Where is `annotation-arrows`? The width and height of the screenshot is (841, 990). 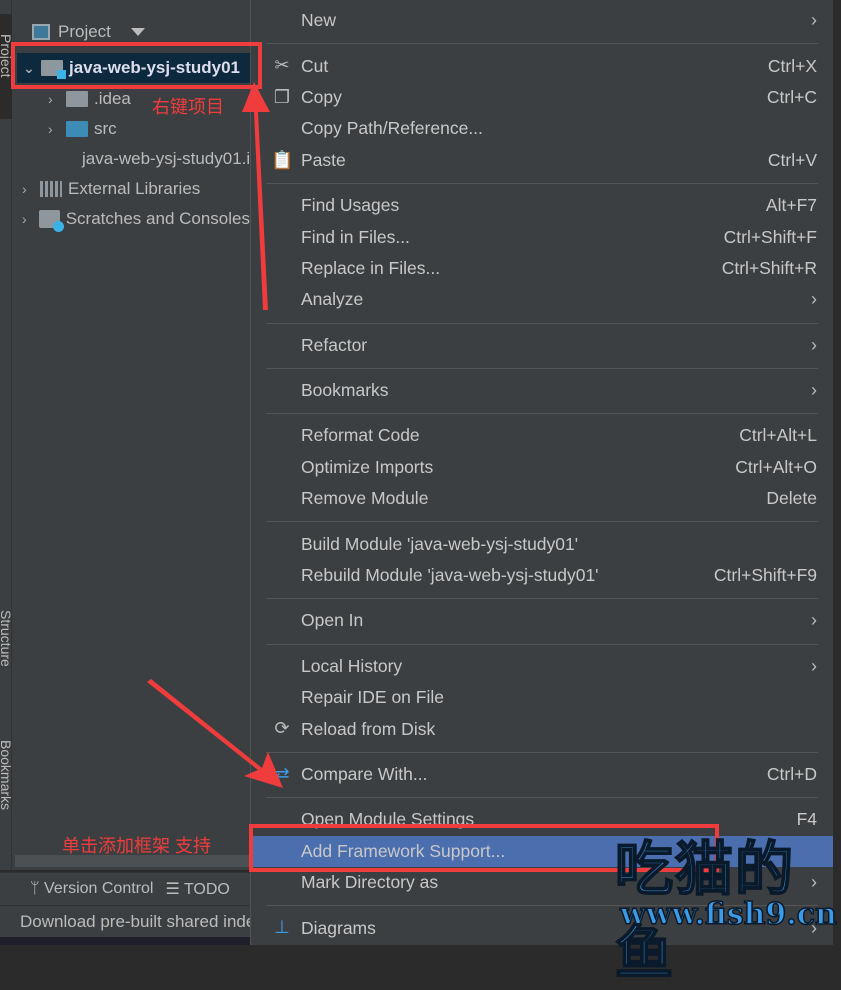
annotation-arrows is located at coordinates (215, 435).